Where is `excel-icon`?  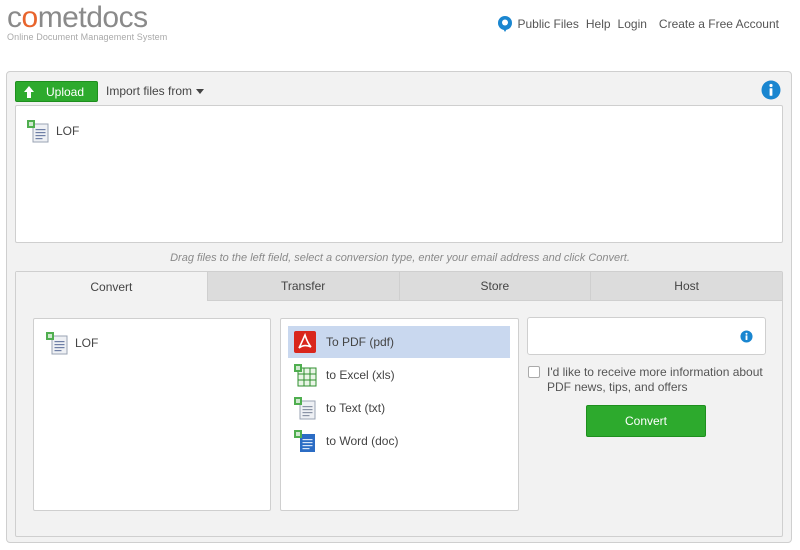 excel-icon is located at coordinates (305, 375).